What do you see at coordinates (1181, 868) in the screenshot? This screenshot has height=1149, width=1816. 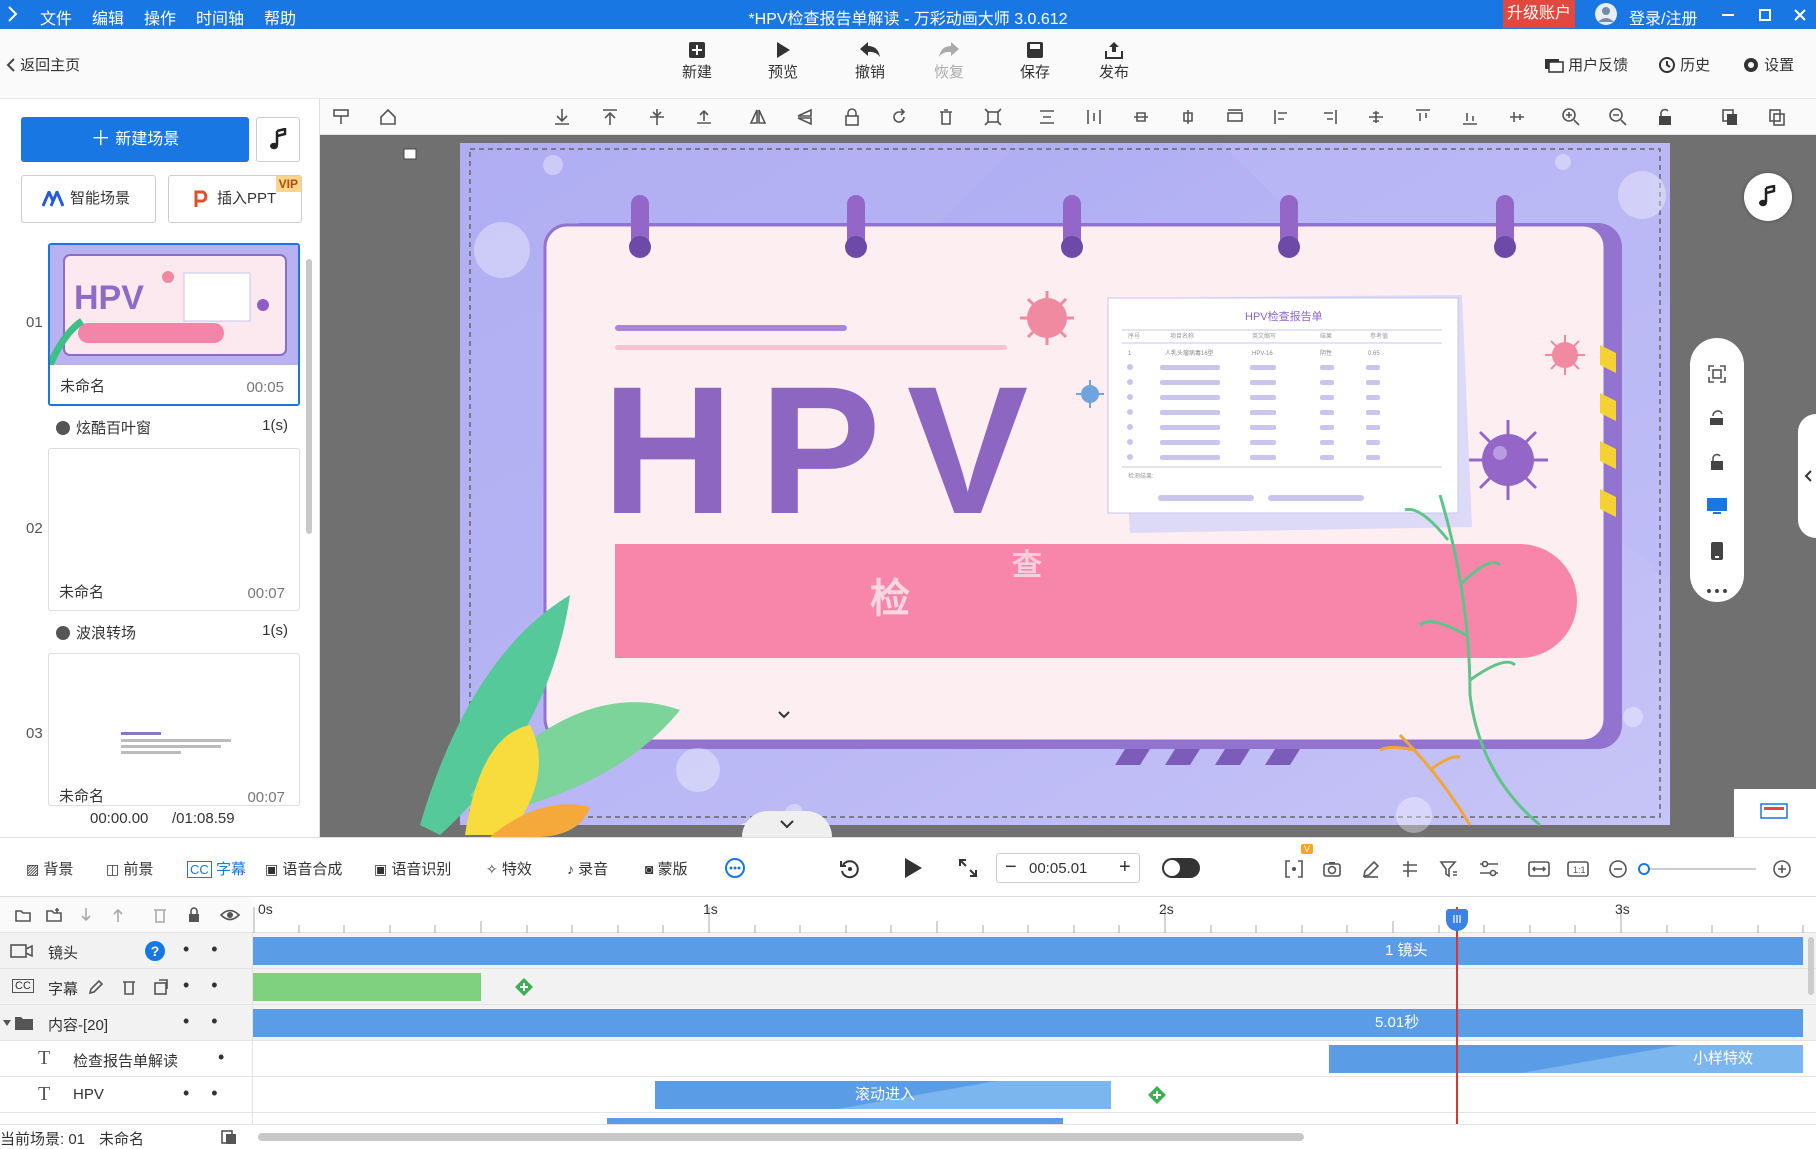 I see `snap-toggle` at bounding box center [1181, 868].